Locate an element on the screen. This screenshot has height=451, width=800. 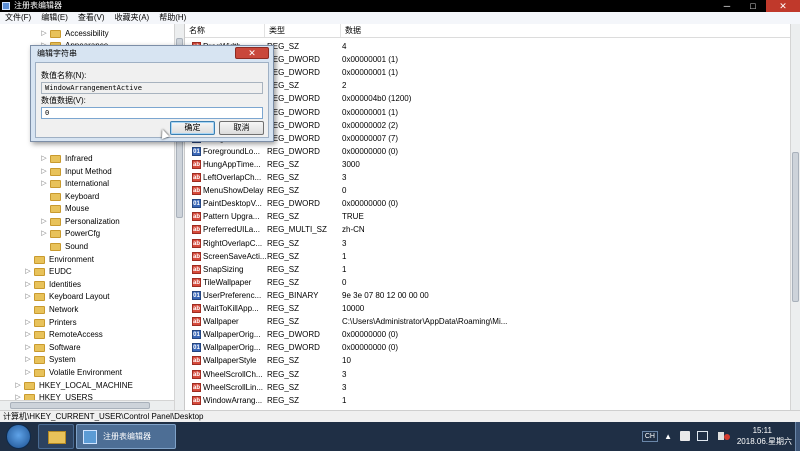
row-data: 0x00000007 (7) is located at coordinates (370, 138).